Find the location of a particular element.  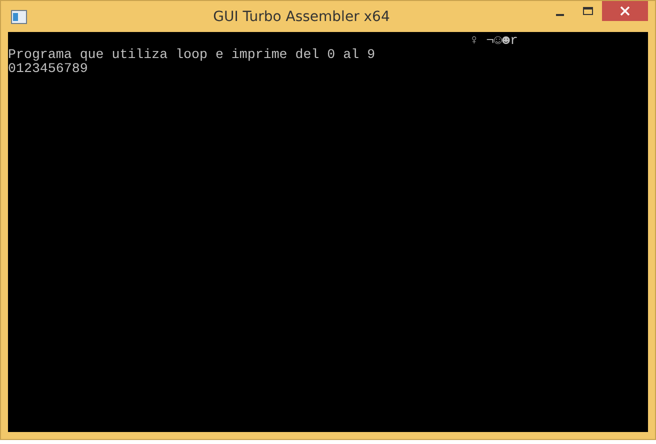

close-button is located at coordinates (625, 11).